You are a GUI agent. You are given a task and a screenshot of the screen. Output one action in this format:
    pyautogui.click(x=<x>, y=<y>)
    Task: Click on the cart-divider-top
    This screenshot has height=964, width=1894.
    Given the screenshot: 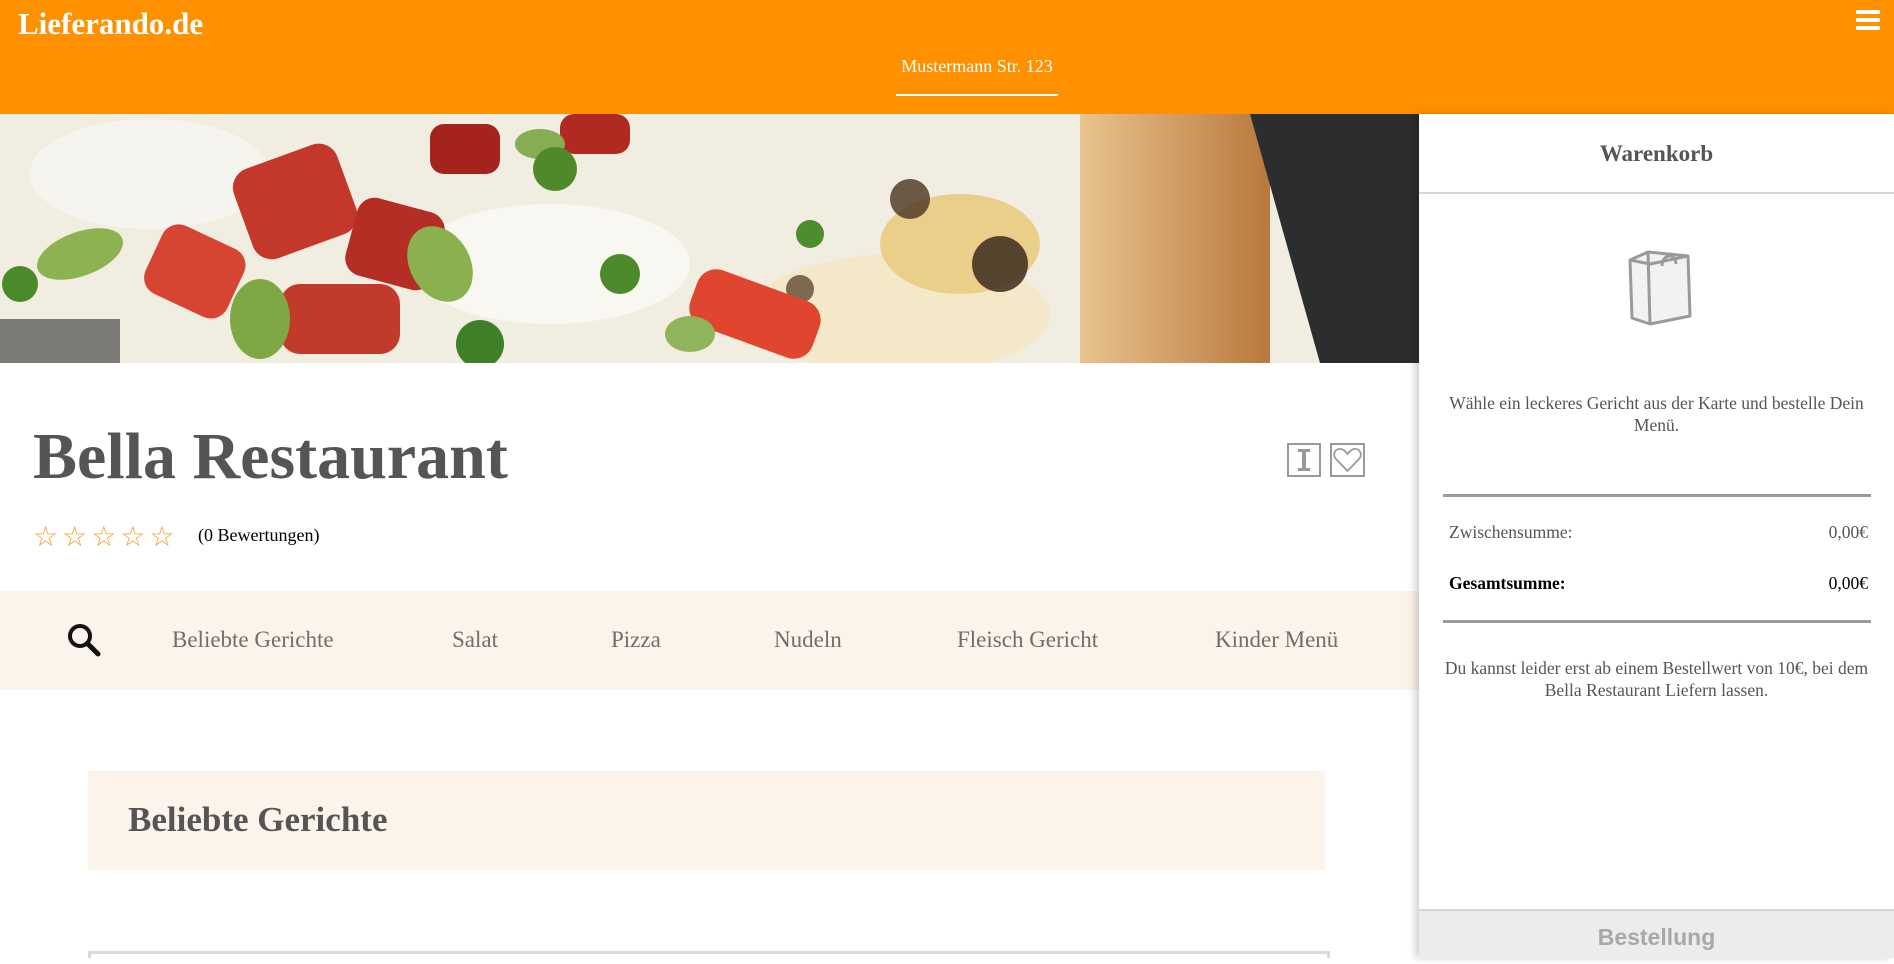 What is the action you would take?
    pyautogui.click(x=1657, y=495)
    